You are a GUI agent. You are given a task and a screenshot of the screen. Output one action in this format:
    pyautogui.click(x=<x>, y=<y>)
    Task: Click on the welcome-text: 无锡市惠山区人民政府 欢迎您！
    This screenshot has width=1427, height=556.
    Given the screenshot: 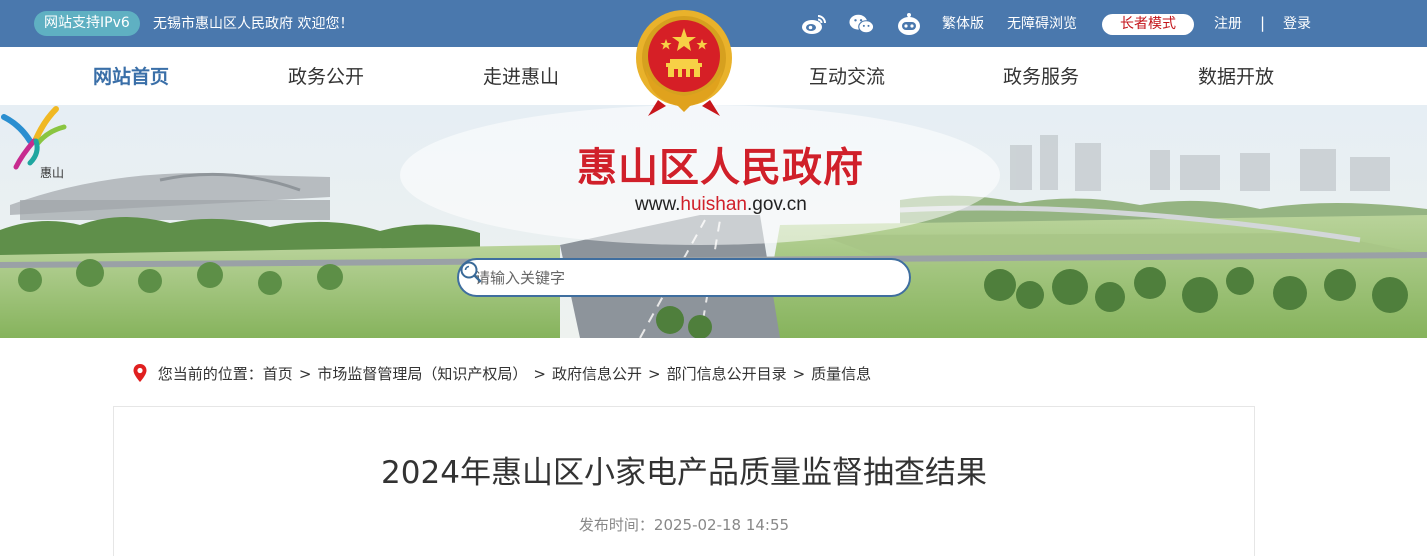 What is the action you would take?
    pyautogui.click(x=253, y=24)
    